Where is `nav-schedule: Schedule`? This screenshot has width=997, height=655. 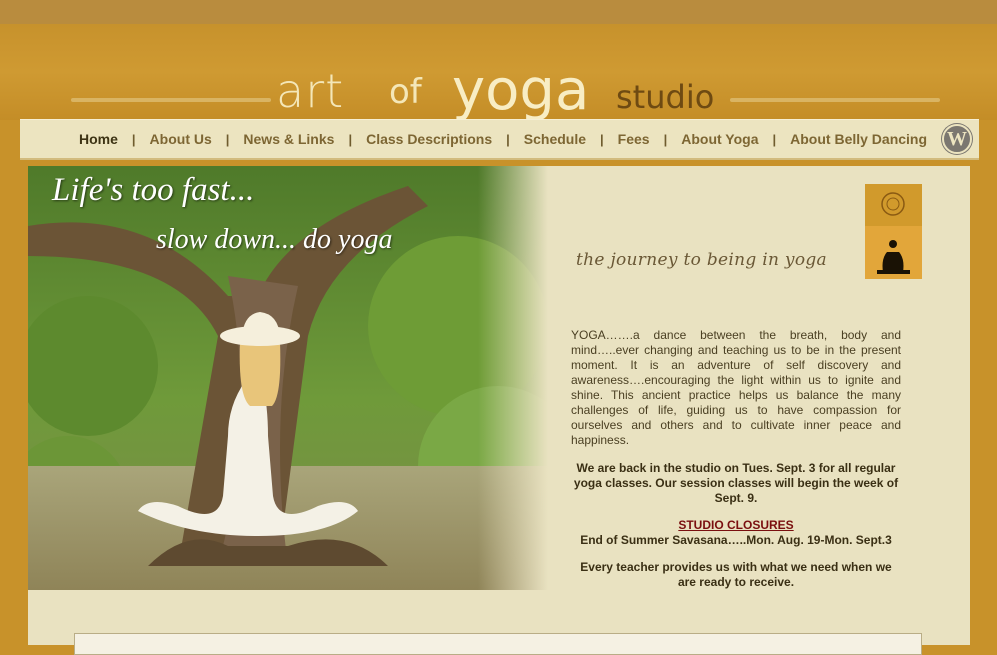 nav-schedule: Schedule is located at coordinates (555, 139).